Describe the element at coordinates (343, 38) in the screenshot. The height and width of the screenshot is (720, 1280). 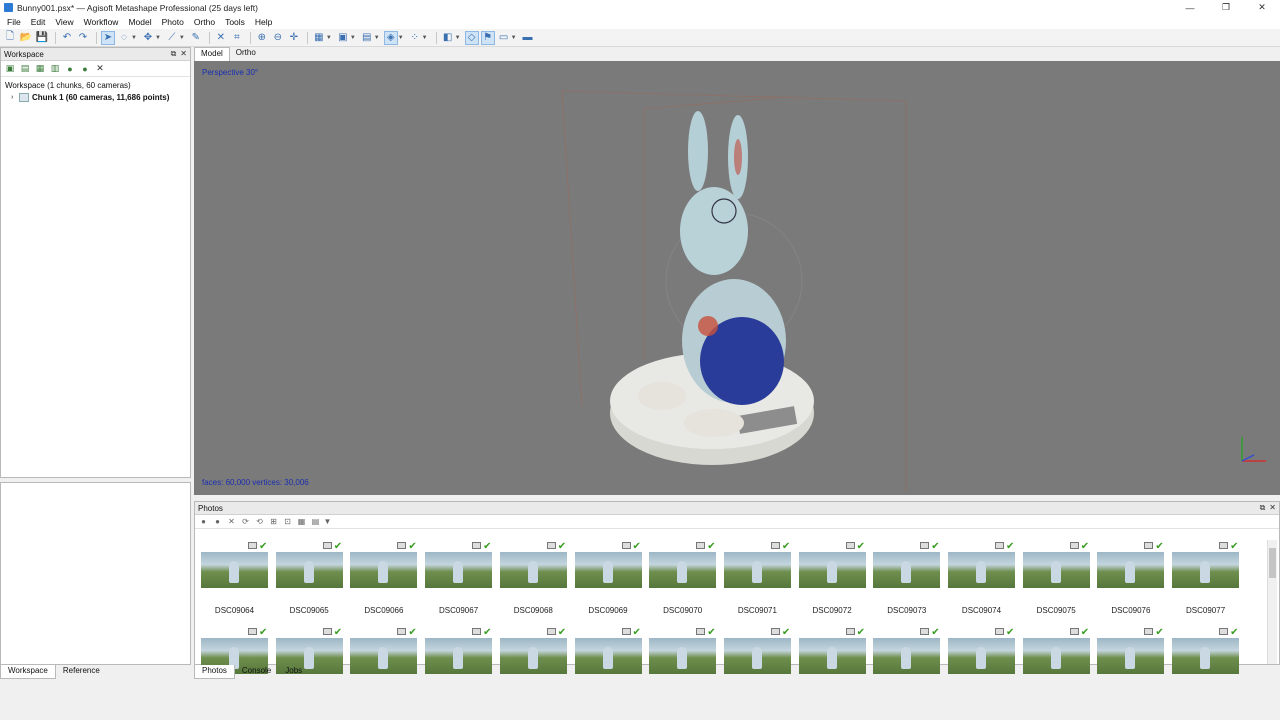
I see `shading-icon: ▣` at that location.